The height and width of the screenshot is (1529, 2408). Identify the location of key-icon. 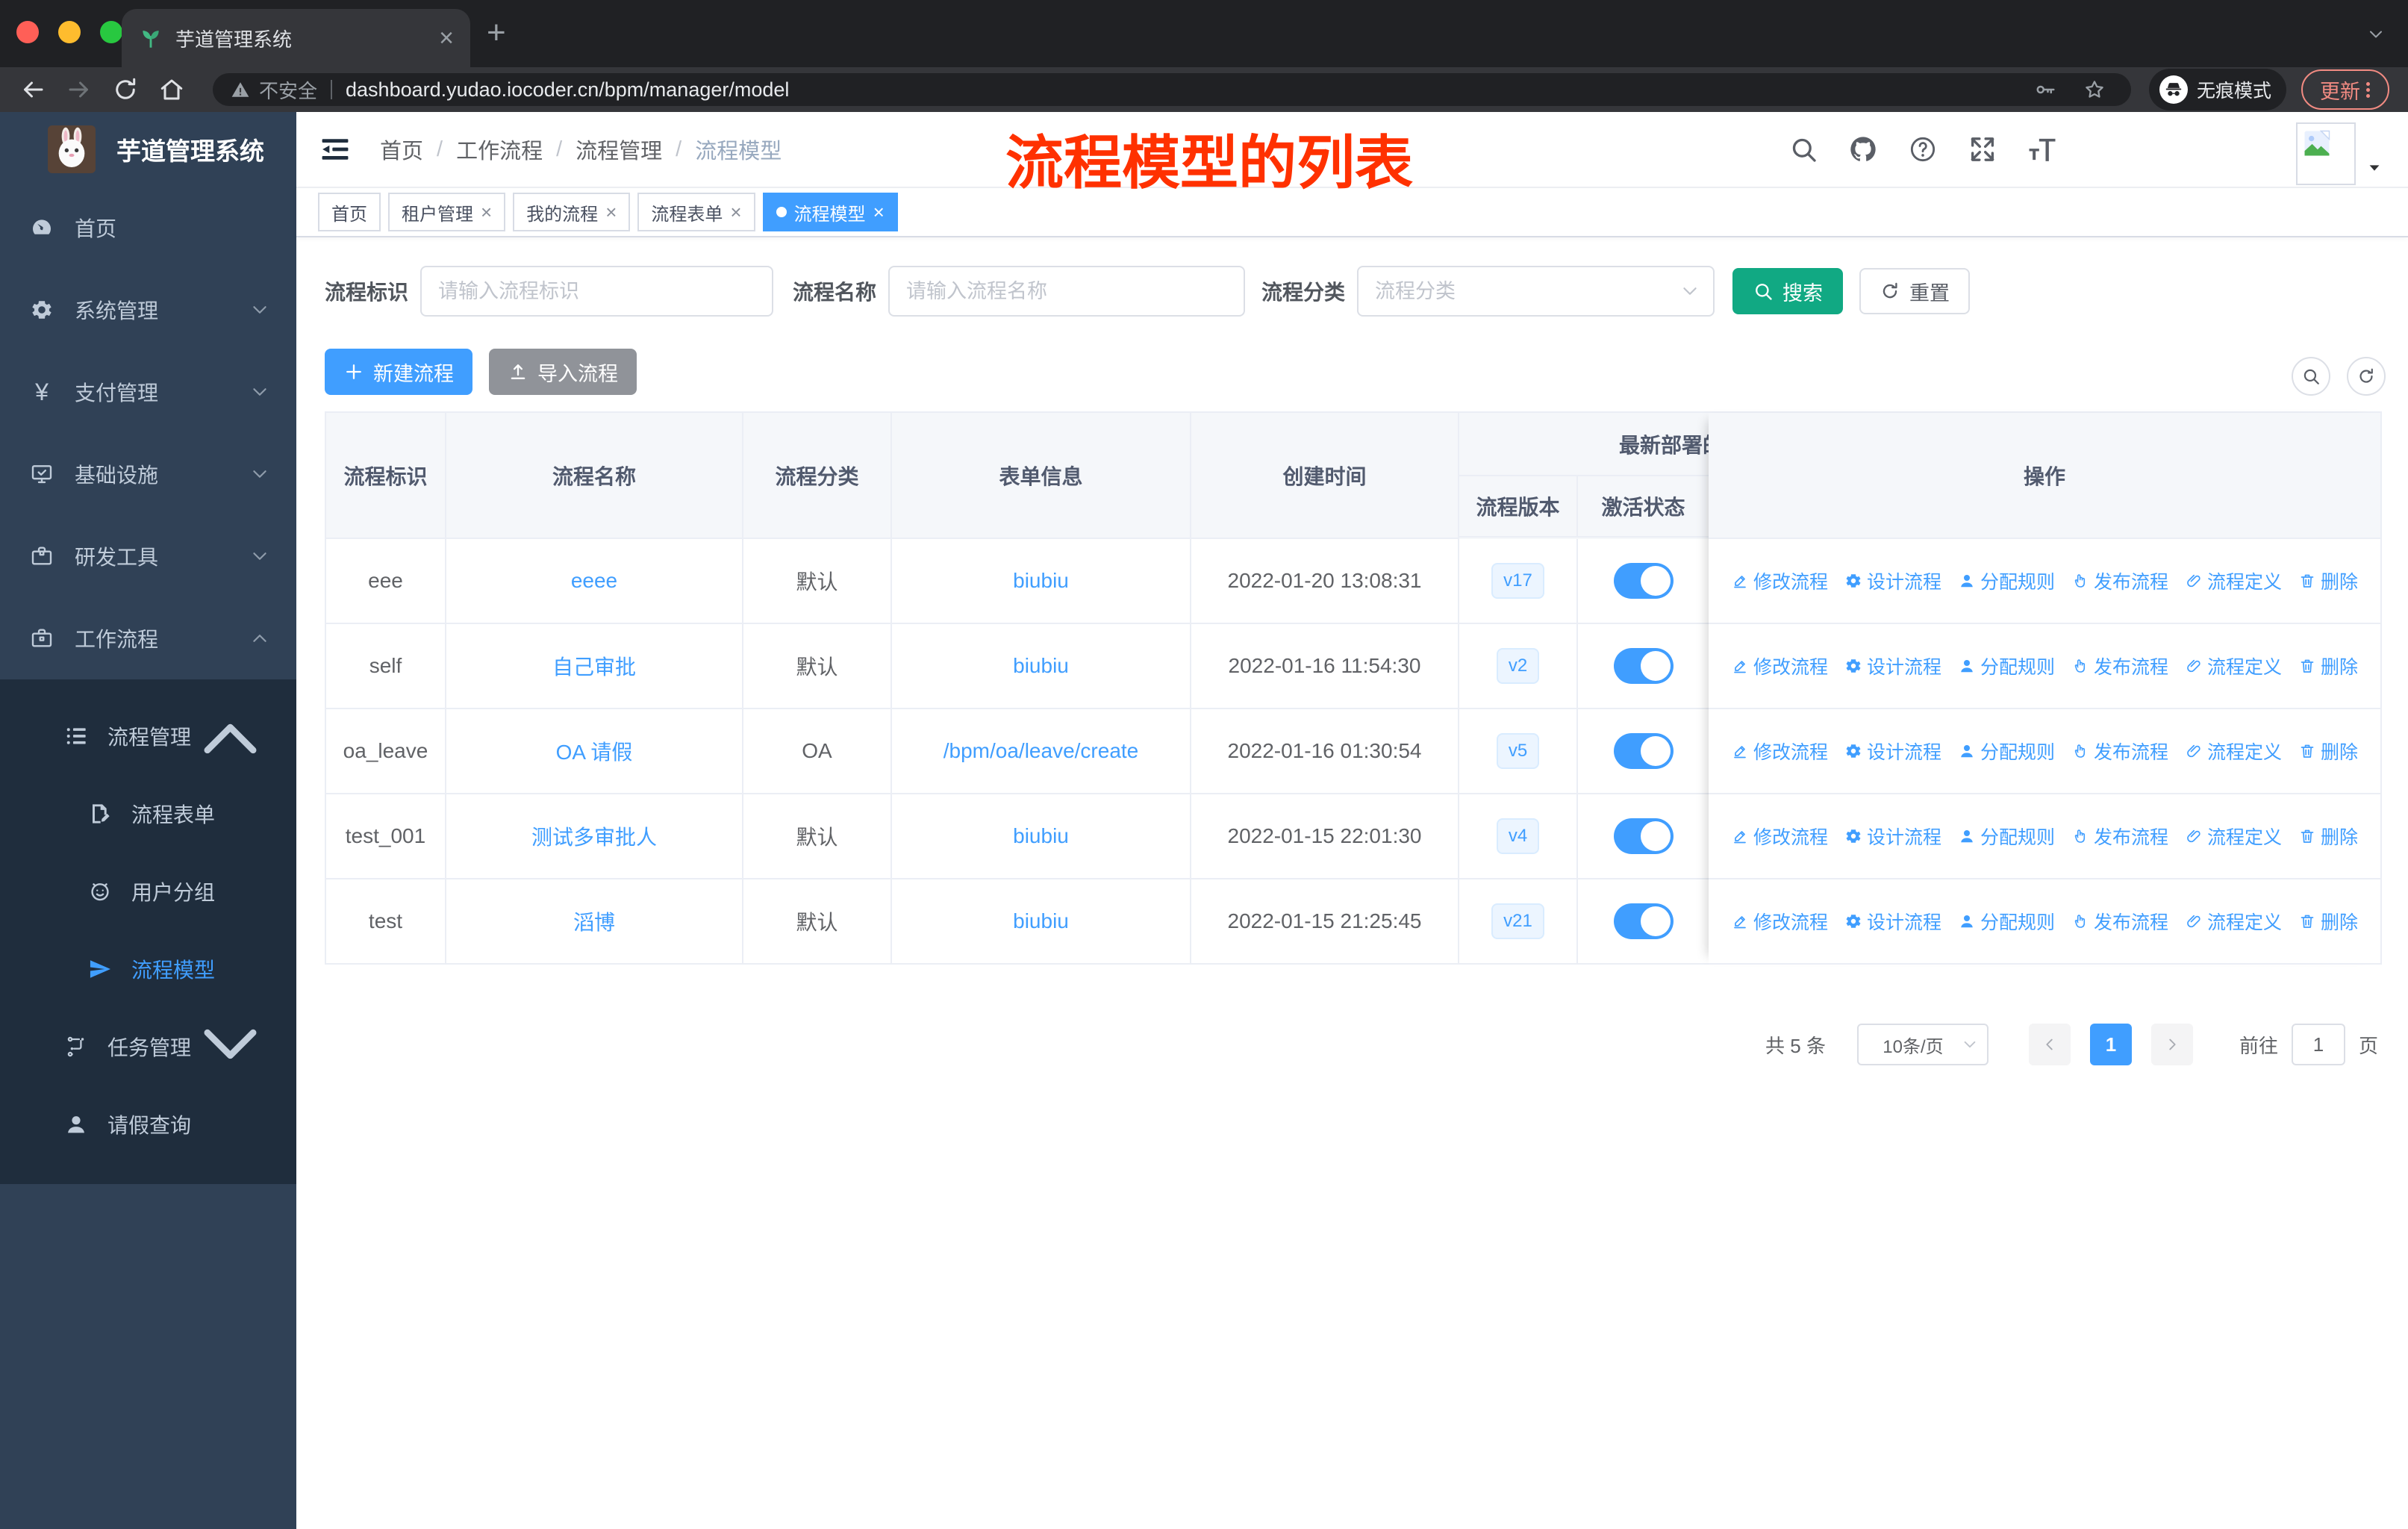
(2045, 89).